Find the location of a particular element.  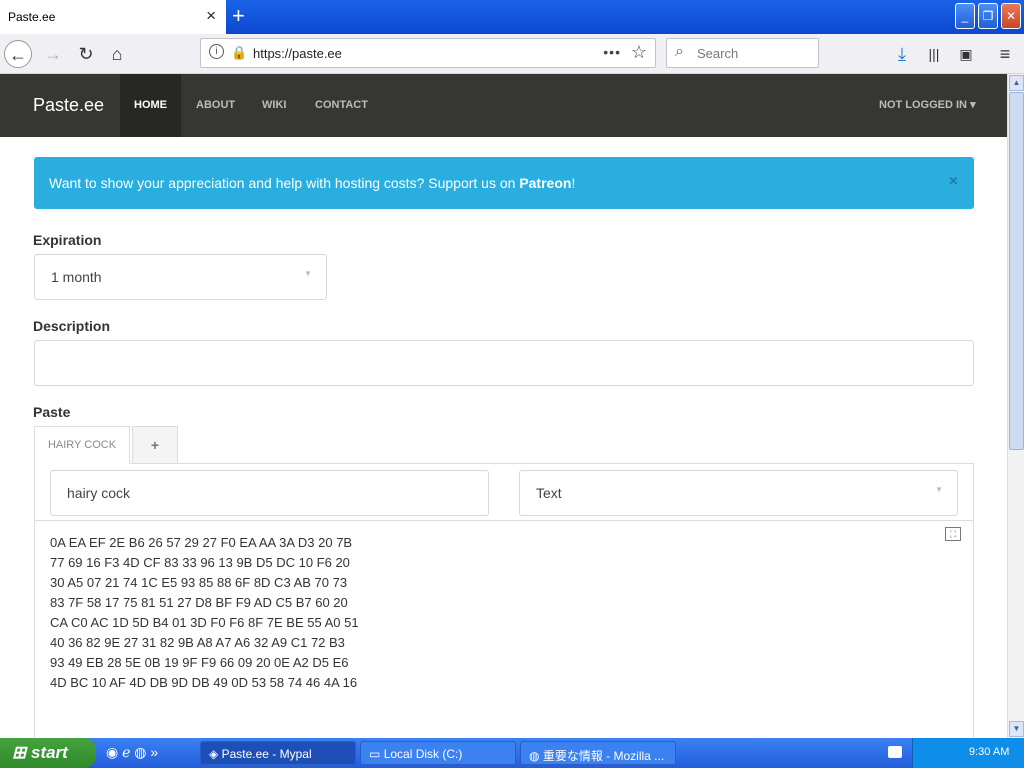

paste-label: Paste is located at coordinates (52, 412).